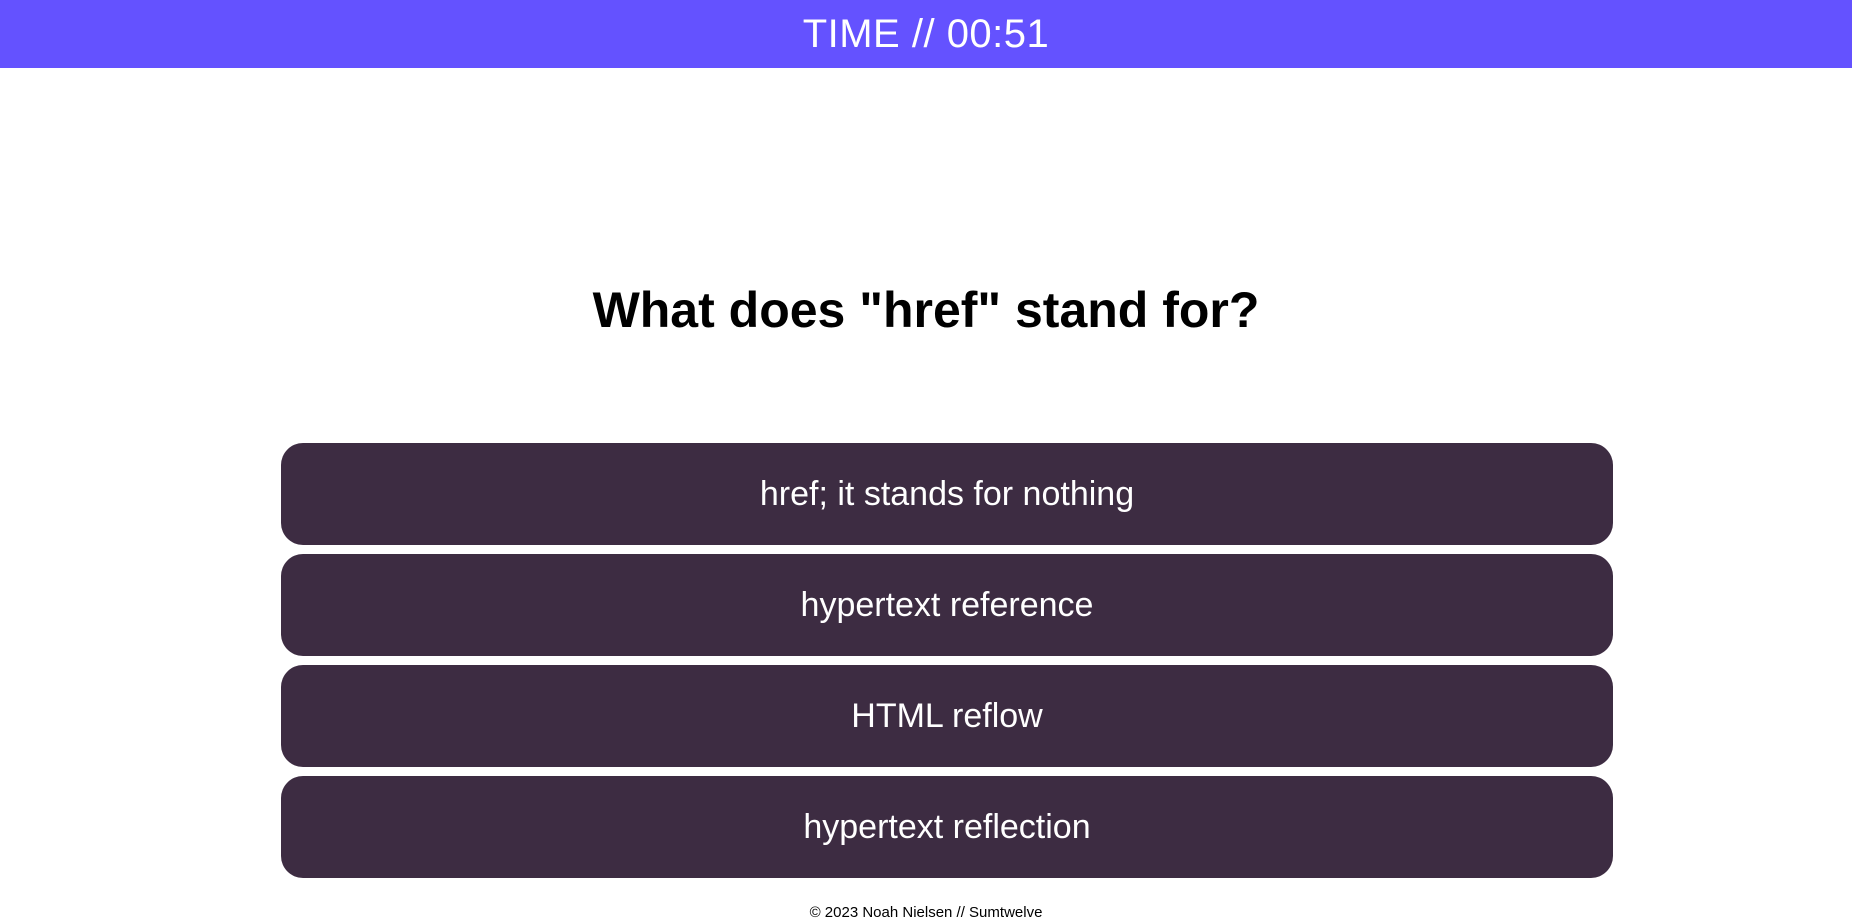  Describe the element at coordinates (947, 716) in the screenshot. I see `answer-button-3: HTML reflow` at that location.